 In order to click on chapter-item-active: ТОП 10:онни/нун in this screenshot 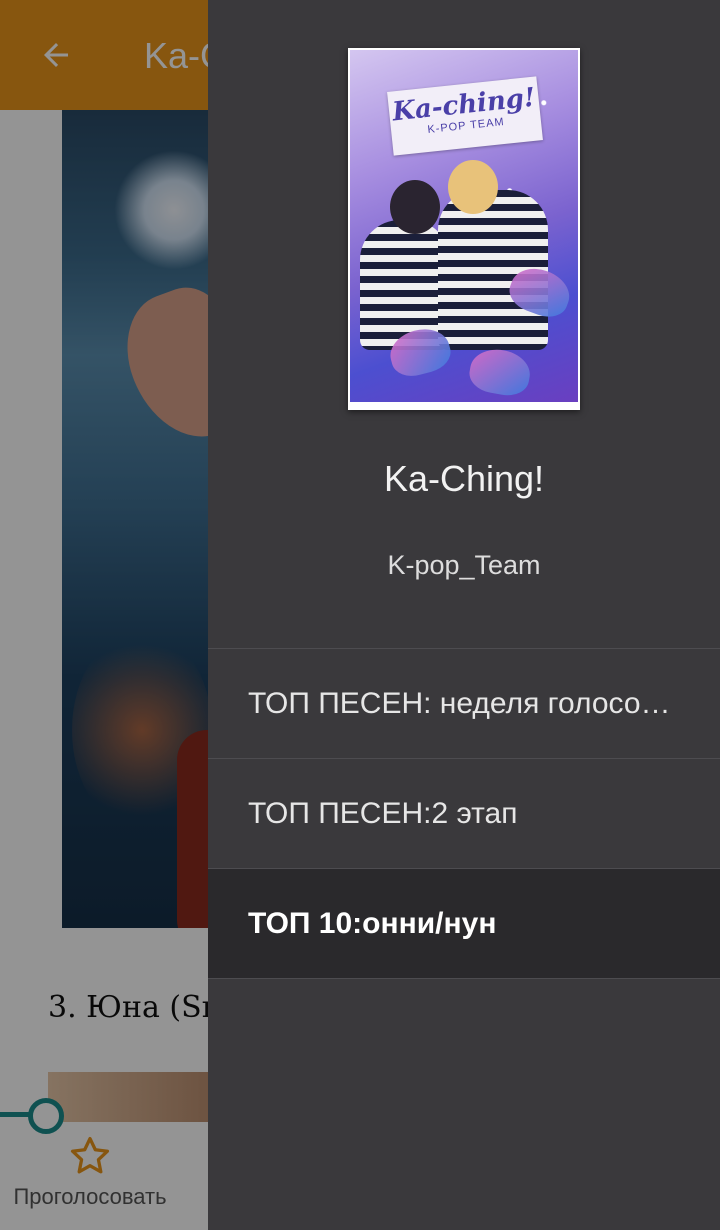, I will do `click(464, 924)`.